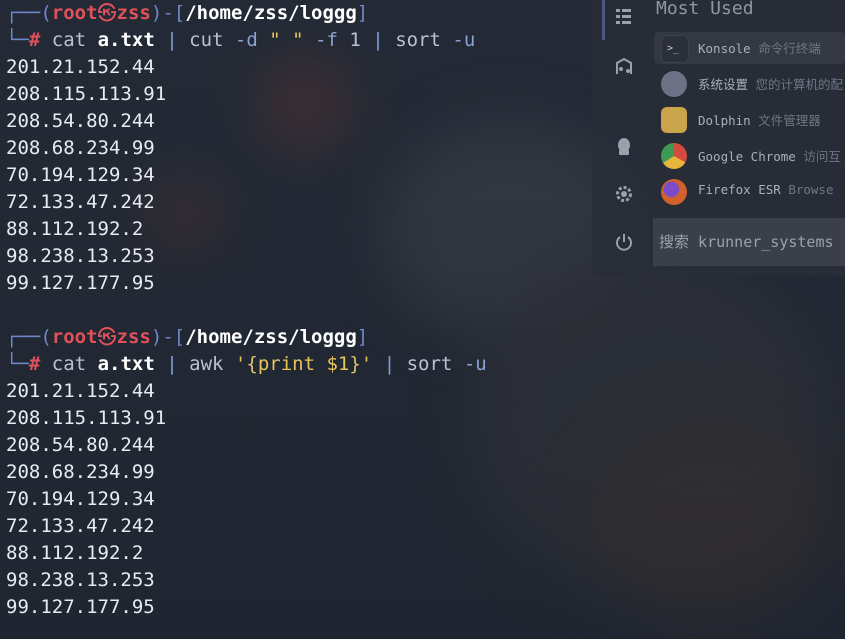 Image resolution: width=845 pixels, height=639 pixels. Describe the element at coordinates (674, 156) in the screenshot. I see `chrome-icon` at that location.